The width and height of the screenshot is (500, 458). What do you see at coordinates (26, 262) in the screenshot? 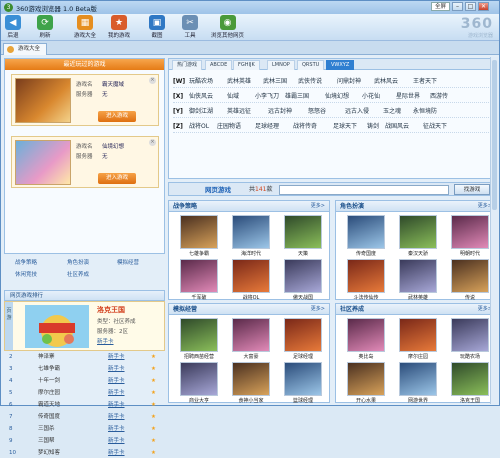
I see `category-link: 战争策略` at bounding box center [26, 262].